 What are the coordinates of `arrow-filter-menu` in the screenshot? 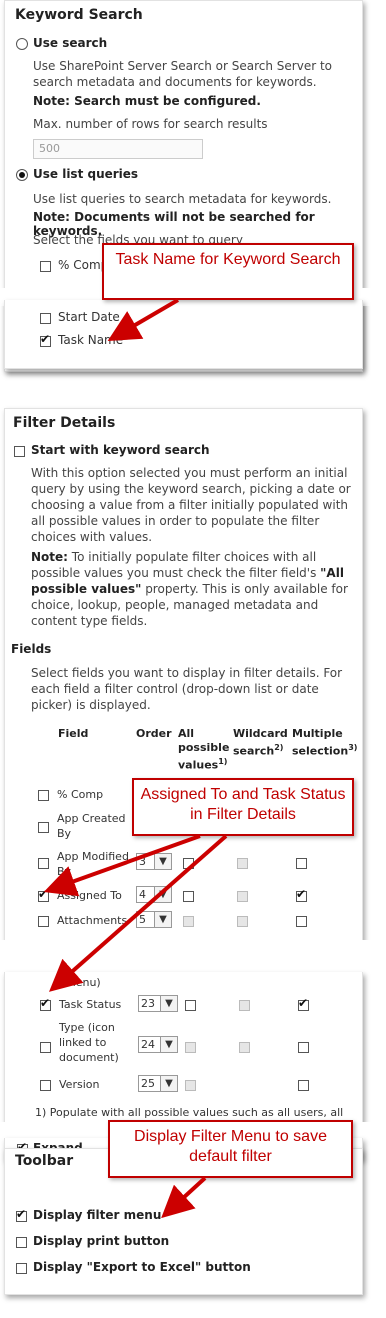 It's located at (184, 1197).